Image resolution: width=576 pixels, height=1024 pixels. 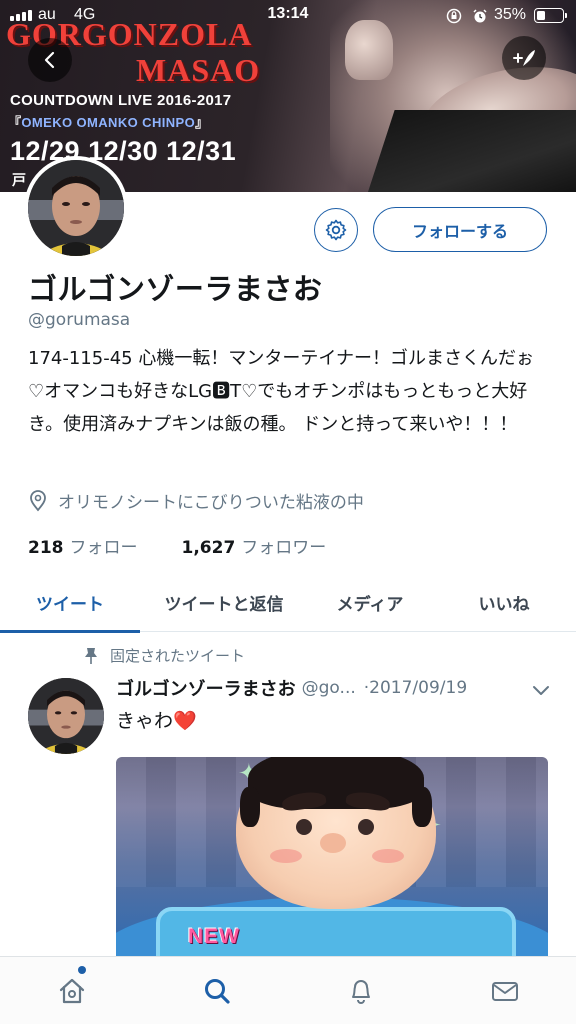 I want to click on banner-subtitle: 『OMEKO OMANKO CHINPO』, so click(x=108, y=121).